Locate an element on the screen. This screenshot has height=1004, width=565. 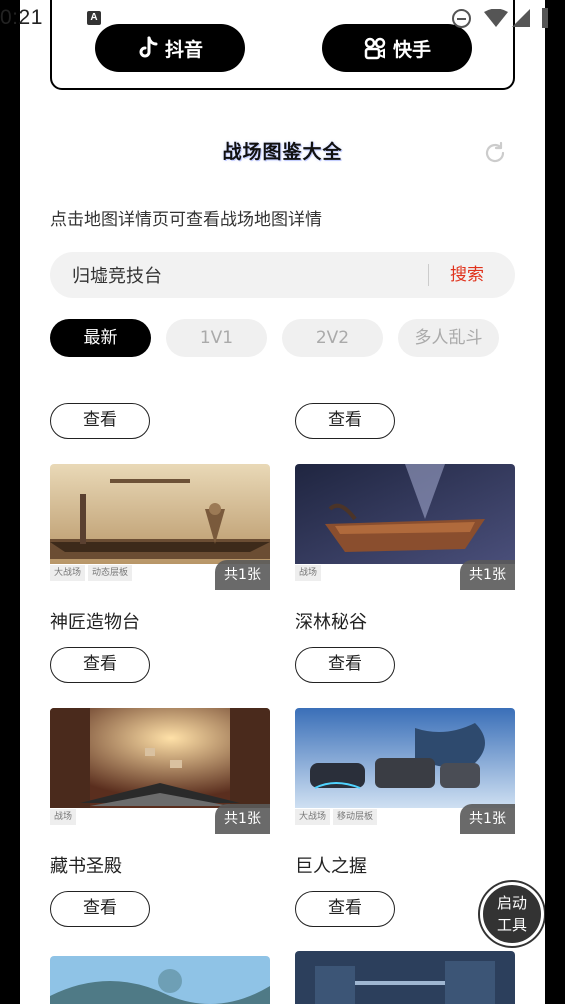
tab-latest: 最新 is located at coordinates (100, 338).